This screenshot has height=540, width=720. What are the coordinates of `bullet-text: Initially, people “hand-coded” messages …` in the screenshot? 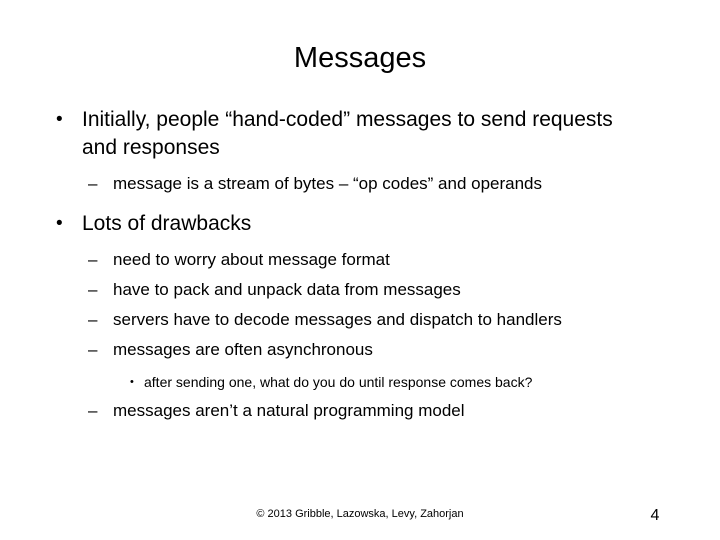 It's located at (347, 133).